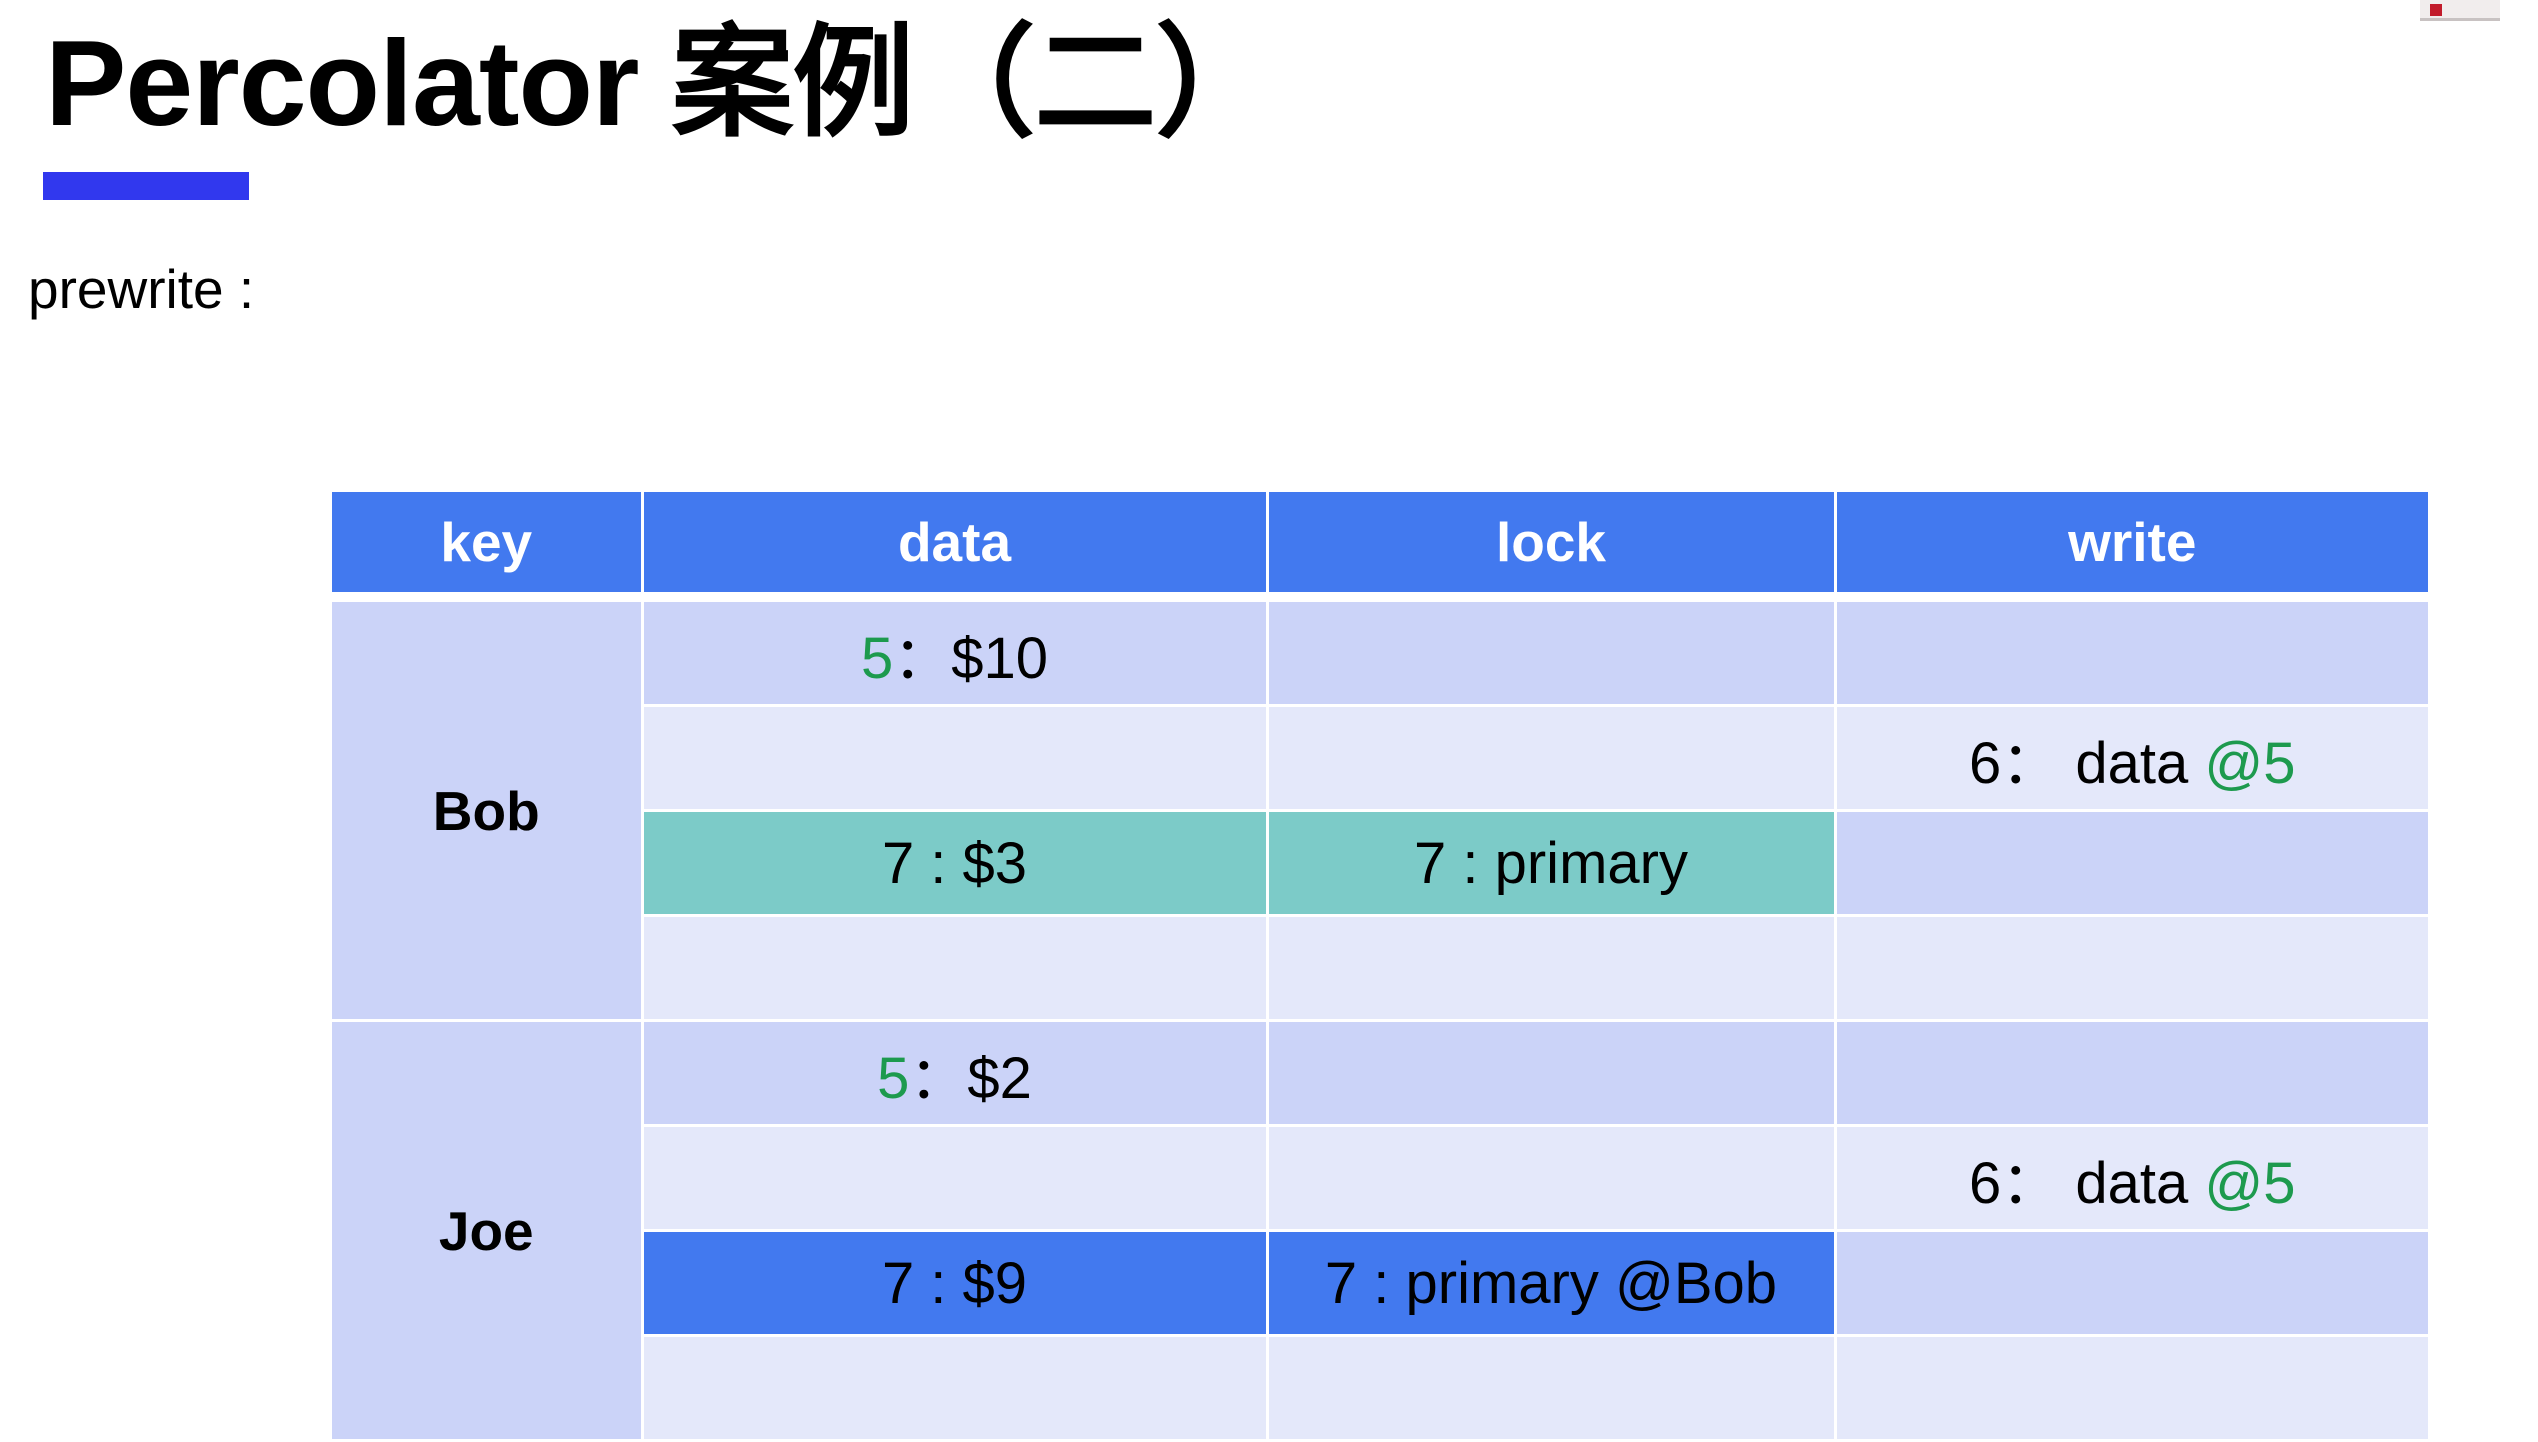 The height and width of the screenshot is (1442, 2538). What do you see at coordinates (999, 1078) in the screenshot?
I see `data-value: $2` at bounding box center [999, 1078].